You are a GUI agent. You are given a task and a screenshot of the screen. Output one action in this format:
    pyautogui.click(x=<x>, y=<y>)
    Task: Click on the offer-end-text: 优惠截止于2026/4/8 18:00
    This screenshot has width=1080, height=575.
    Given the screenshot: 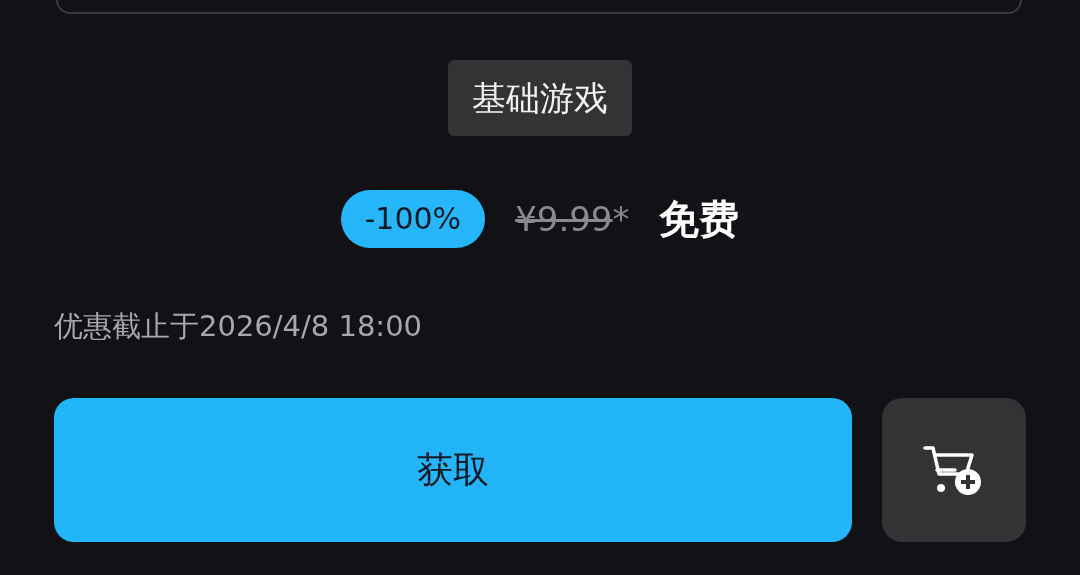 What is the action you would take?
    pyautogui.click(x=239, y=326)
    